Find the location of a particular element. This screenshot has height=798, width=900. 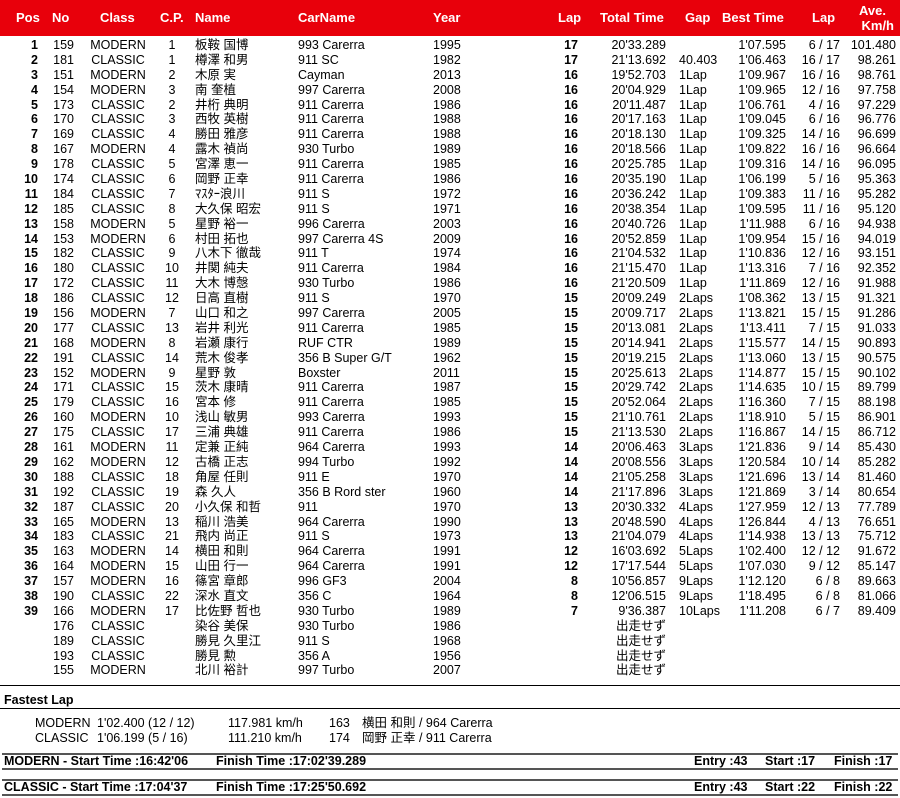

cell-year: 1956 is located at coordinates (447, 655).